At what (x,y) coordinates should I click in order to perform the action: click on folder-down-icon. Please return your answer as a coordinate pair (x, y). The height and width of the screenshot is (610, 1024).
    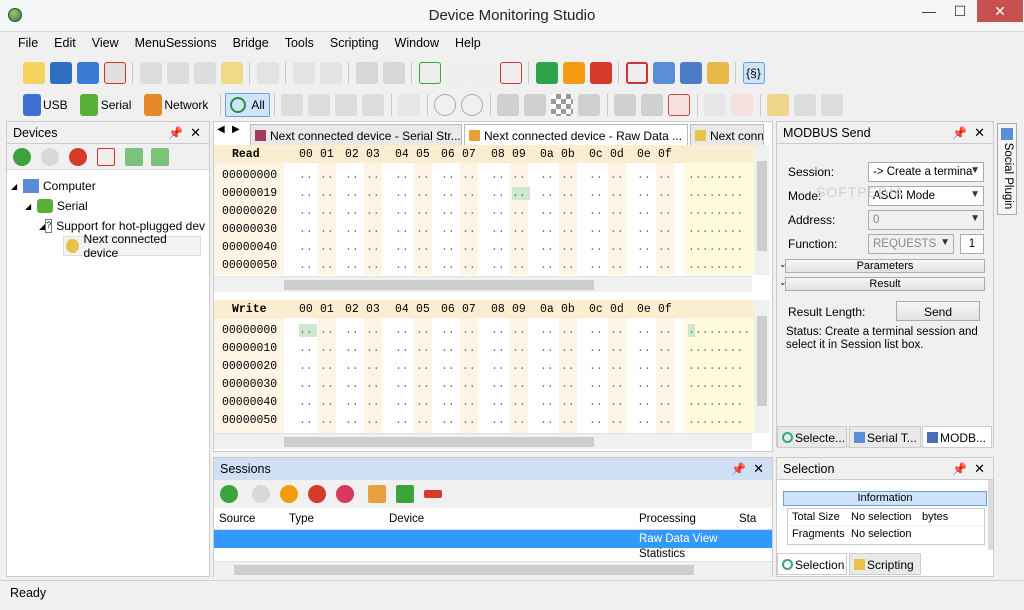
    Looking at the image, I should click on (832, 105).